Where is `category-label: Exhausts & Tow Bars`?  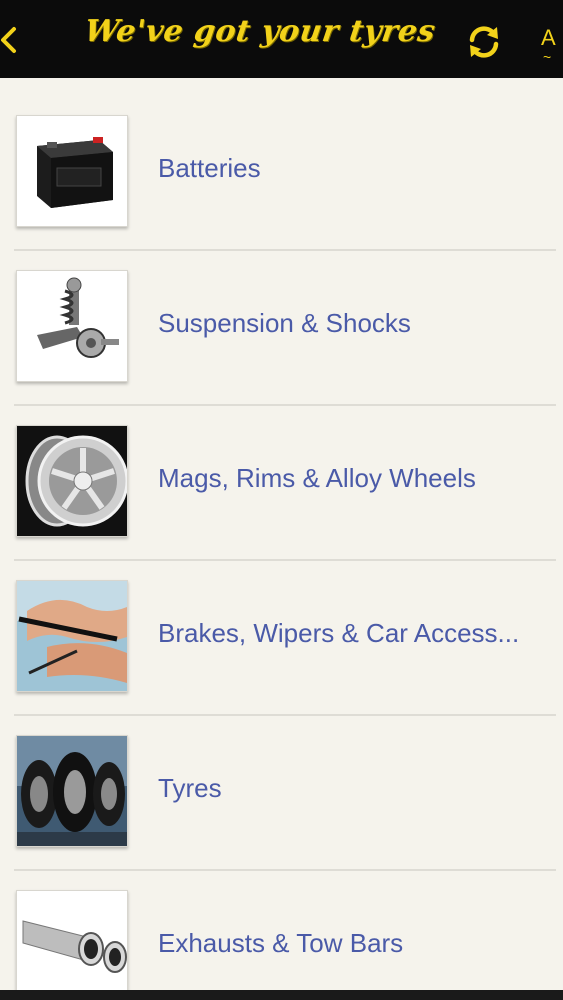
category-label: Exhausts & Tow Bars is located at coordinates (281, 943).